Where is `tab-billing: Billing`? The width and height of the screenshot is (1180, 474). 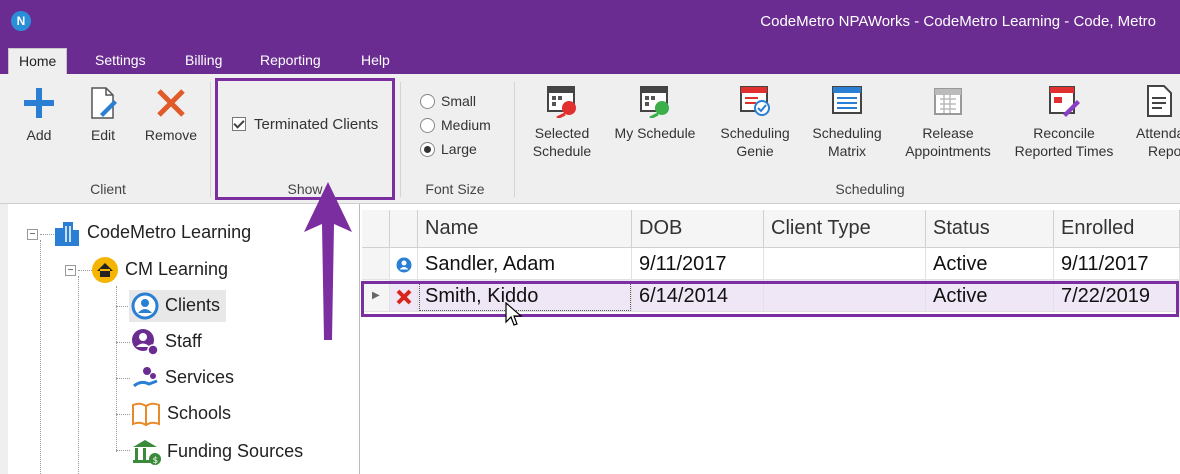 tab-billing: Billing is located at coordinates (203, 60).